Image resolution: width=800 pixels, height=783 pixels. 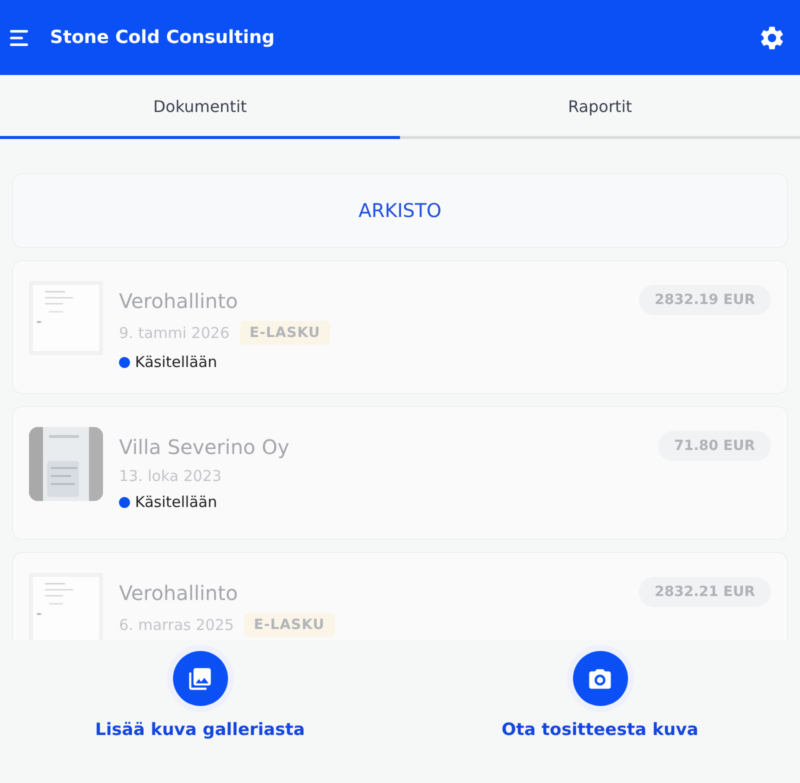 I want to click on amount-pill: 71.80 EUR, so click(x=714, y=446).